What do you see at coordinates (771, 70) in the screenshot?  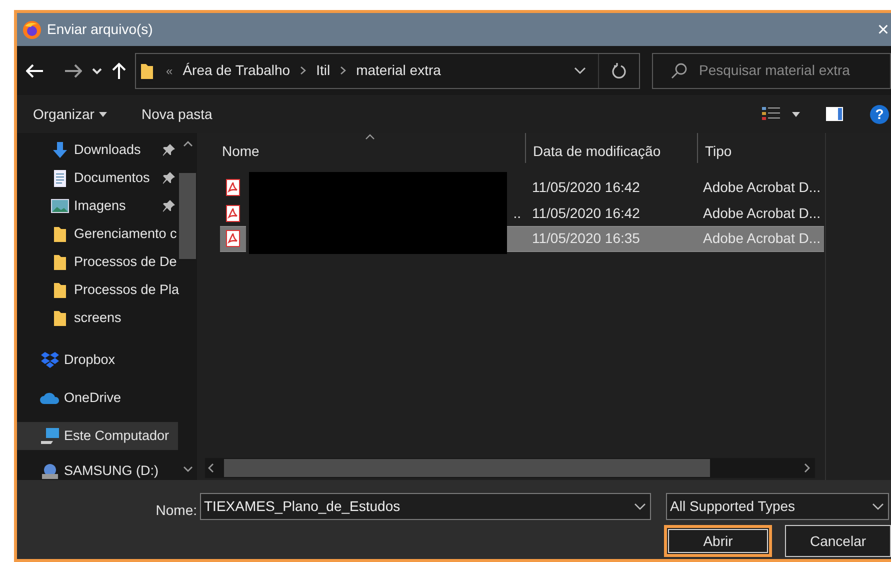 I see `search-field: Pesquisar material extra` at bounding box center [771, 70].